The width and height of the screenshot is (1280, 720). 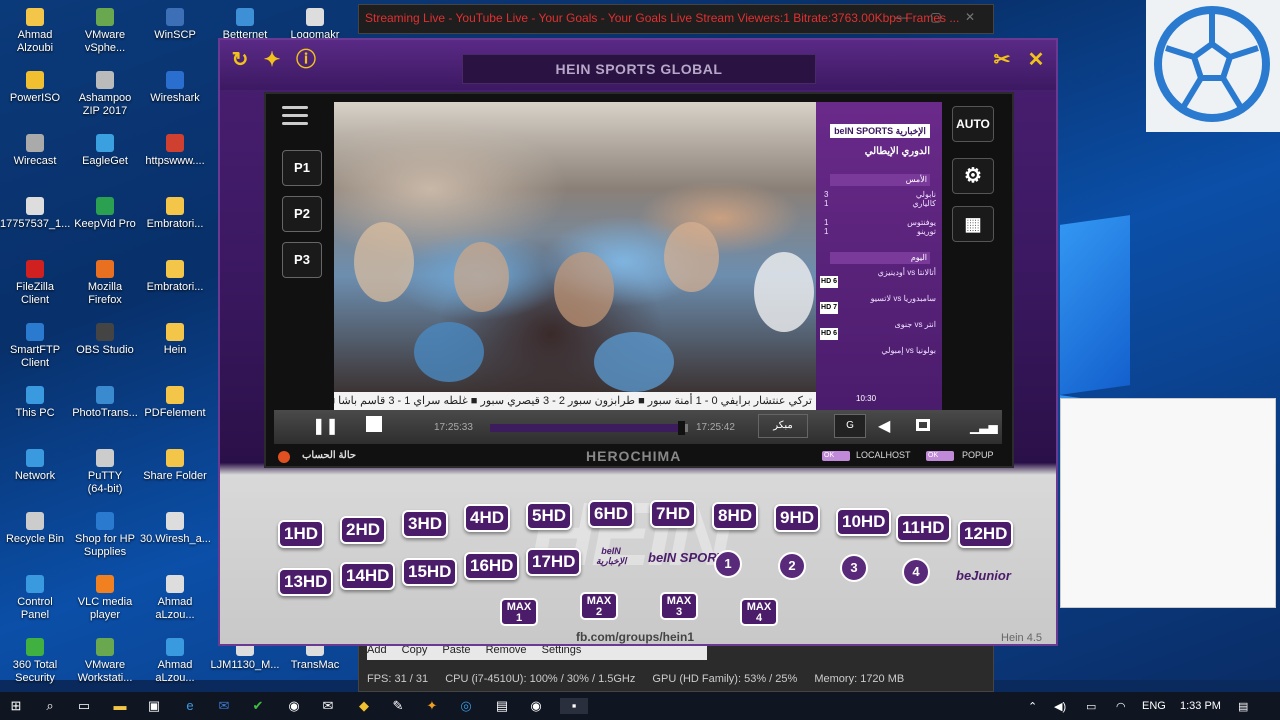 I want to click on channel-number-1: 1, so click(x=728, y=564).